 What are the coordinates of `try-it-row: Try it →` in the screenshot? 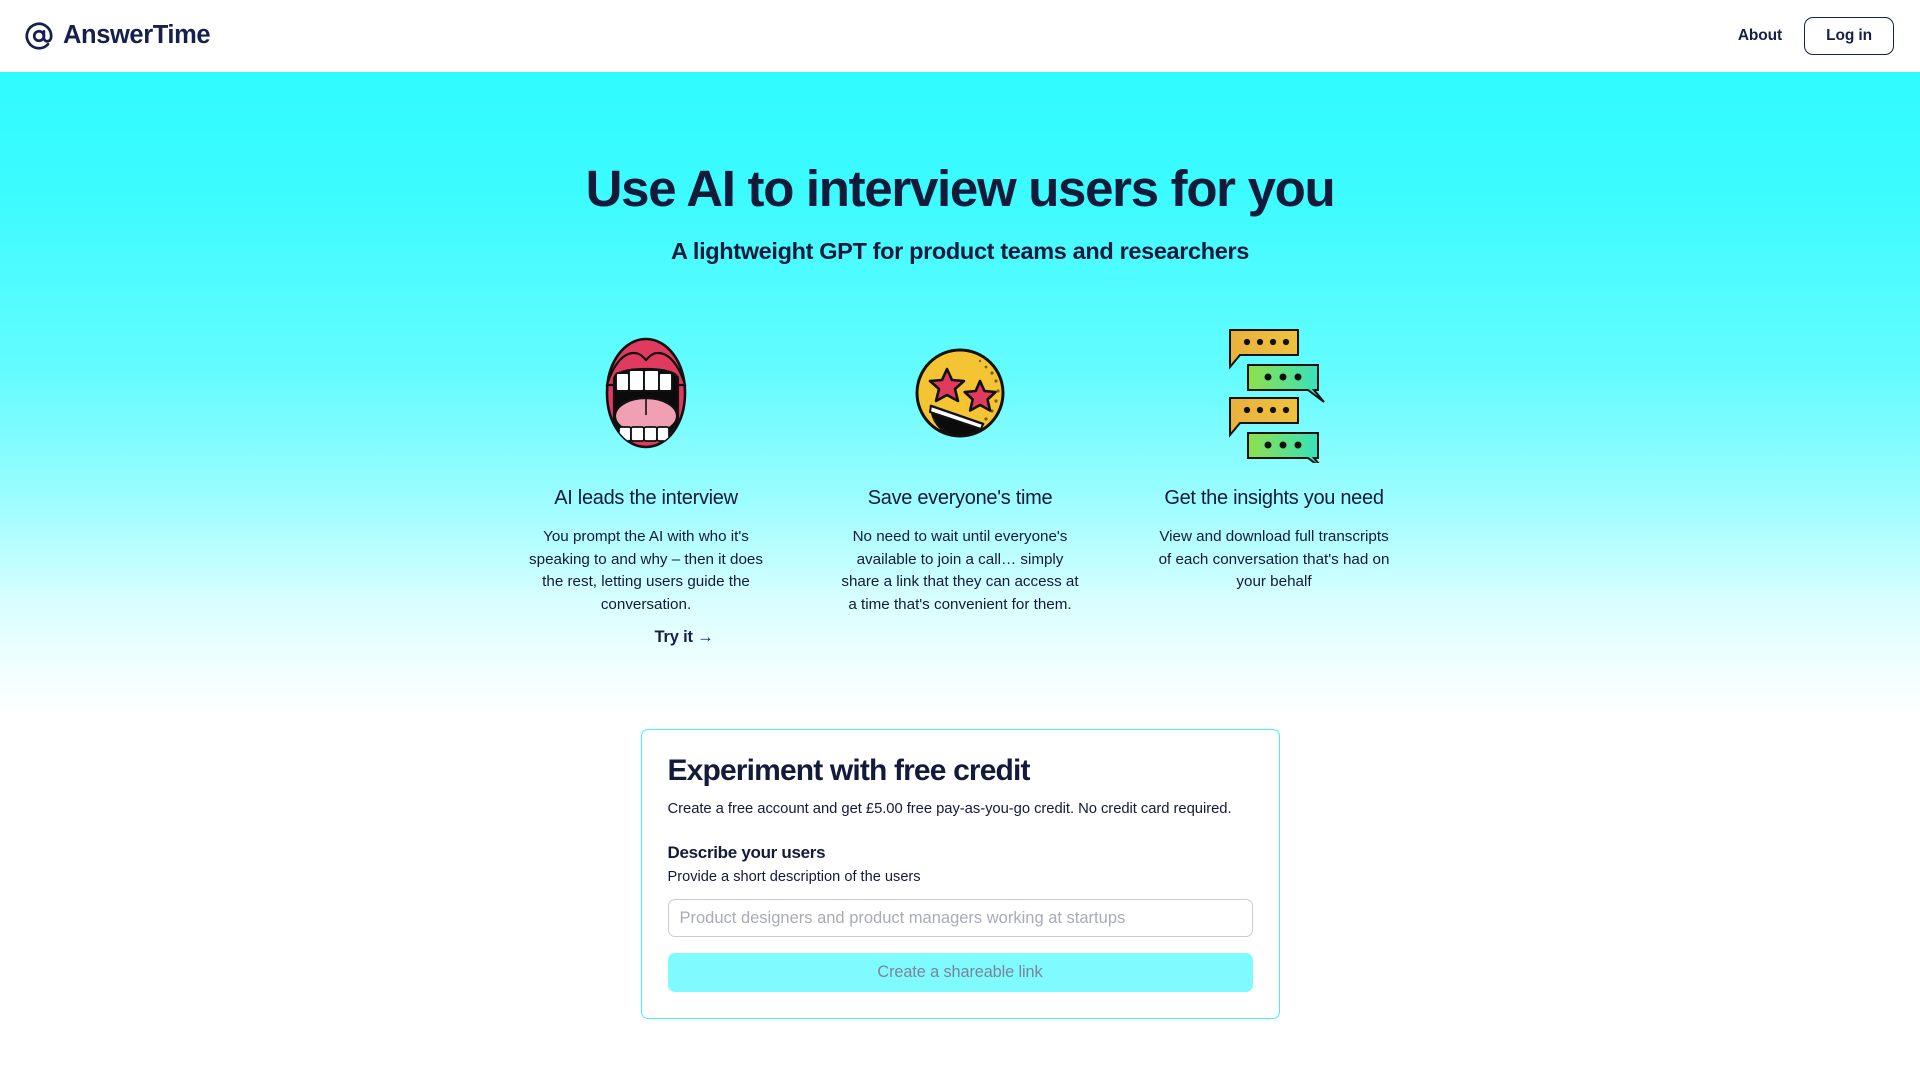 It's located at (960, 637).